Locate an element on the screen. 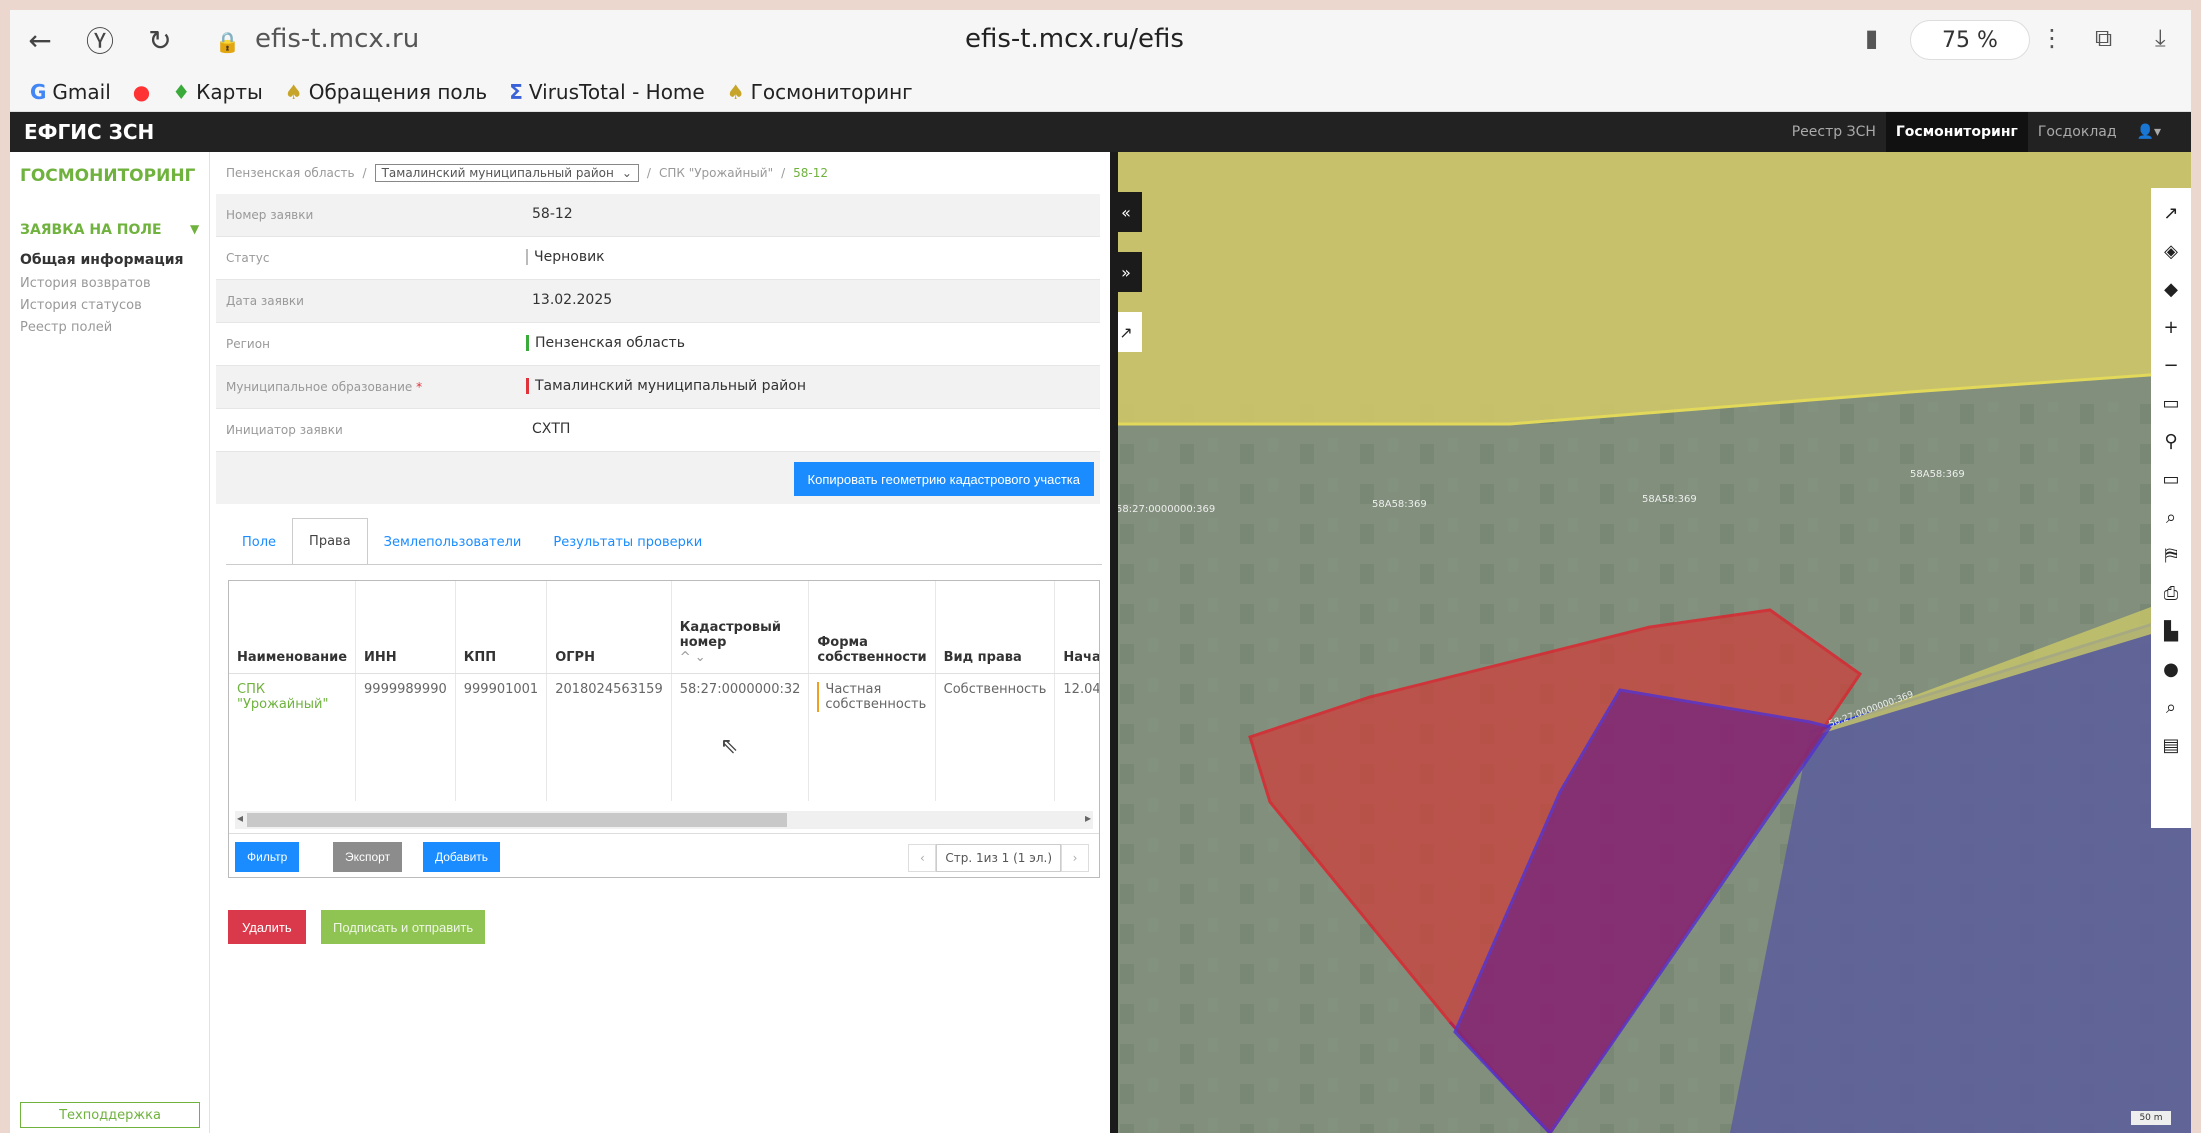 This screenshot has width=2201, height=1133. extensions-icon: ⧉ is located at coordinates (2103, 38).